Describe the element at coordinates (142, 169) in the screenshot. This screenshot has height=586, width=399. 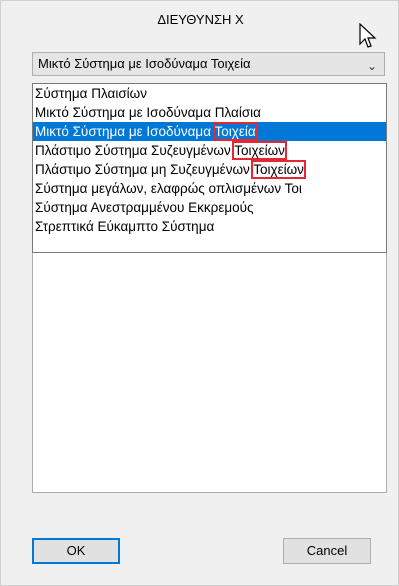
I see `option-label: Πλάστιμο Σύστημα μη Συζευγμένων` at that location.